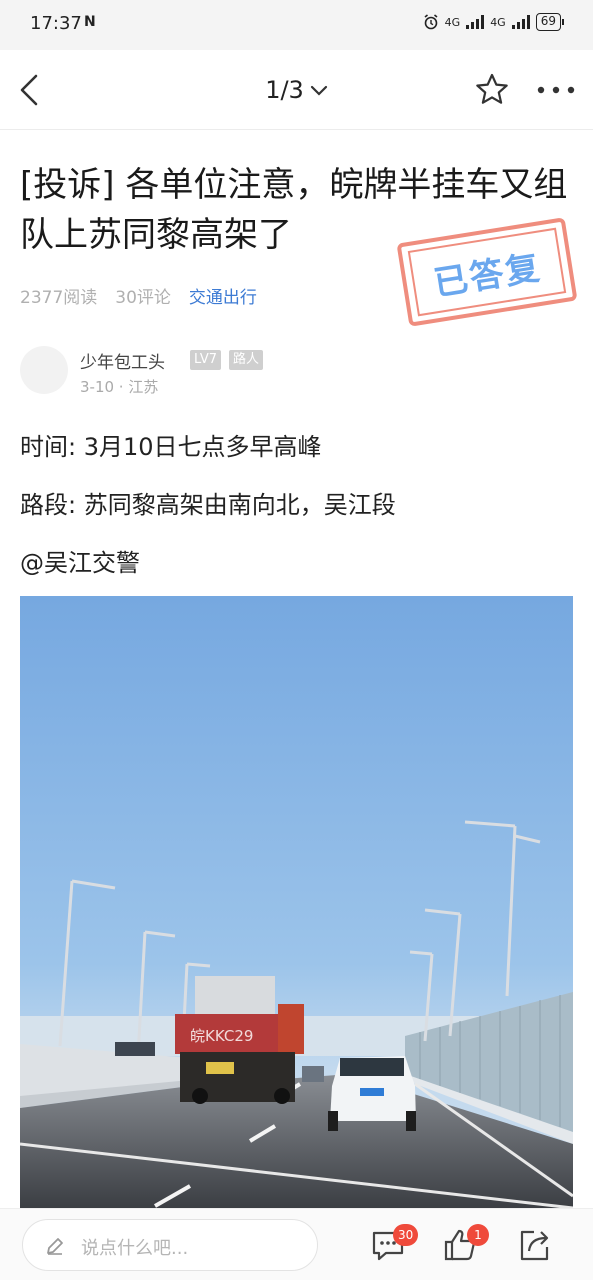 The image size is (593, 1280). Describe the element at coordinates (59, 298) in the screenshot. I see `read-count: 2377阅读` at that location.